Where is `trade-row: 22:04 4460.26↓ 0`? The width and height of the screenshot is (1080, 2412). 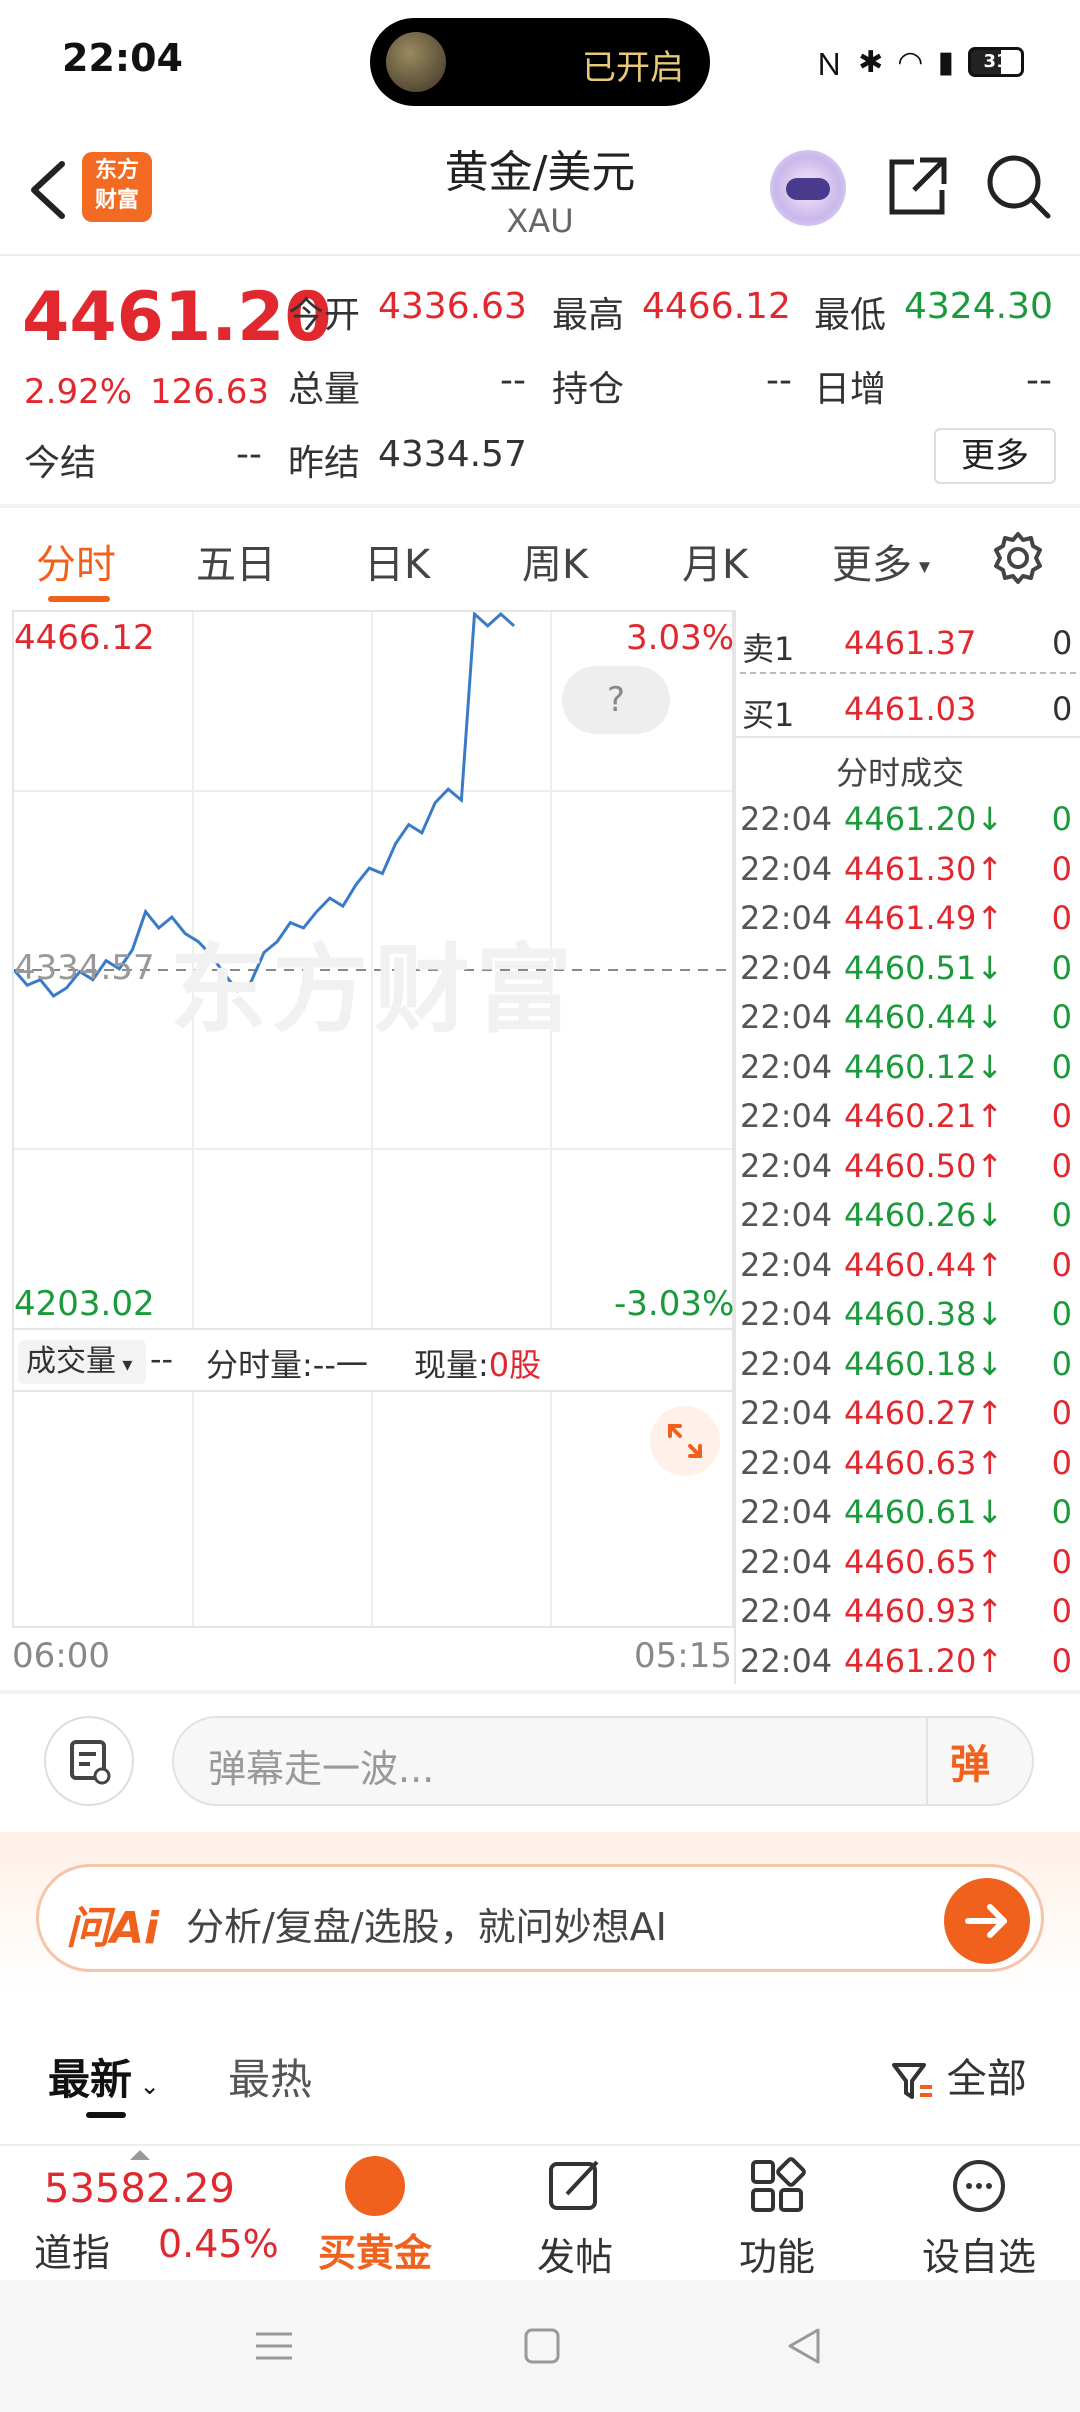 trade-row: 22:04 4460.26↓ 0 is located at coordinates (908, 1220).